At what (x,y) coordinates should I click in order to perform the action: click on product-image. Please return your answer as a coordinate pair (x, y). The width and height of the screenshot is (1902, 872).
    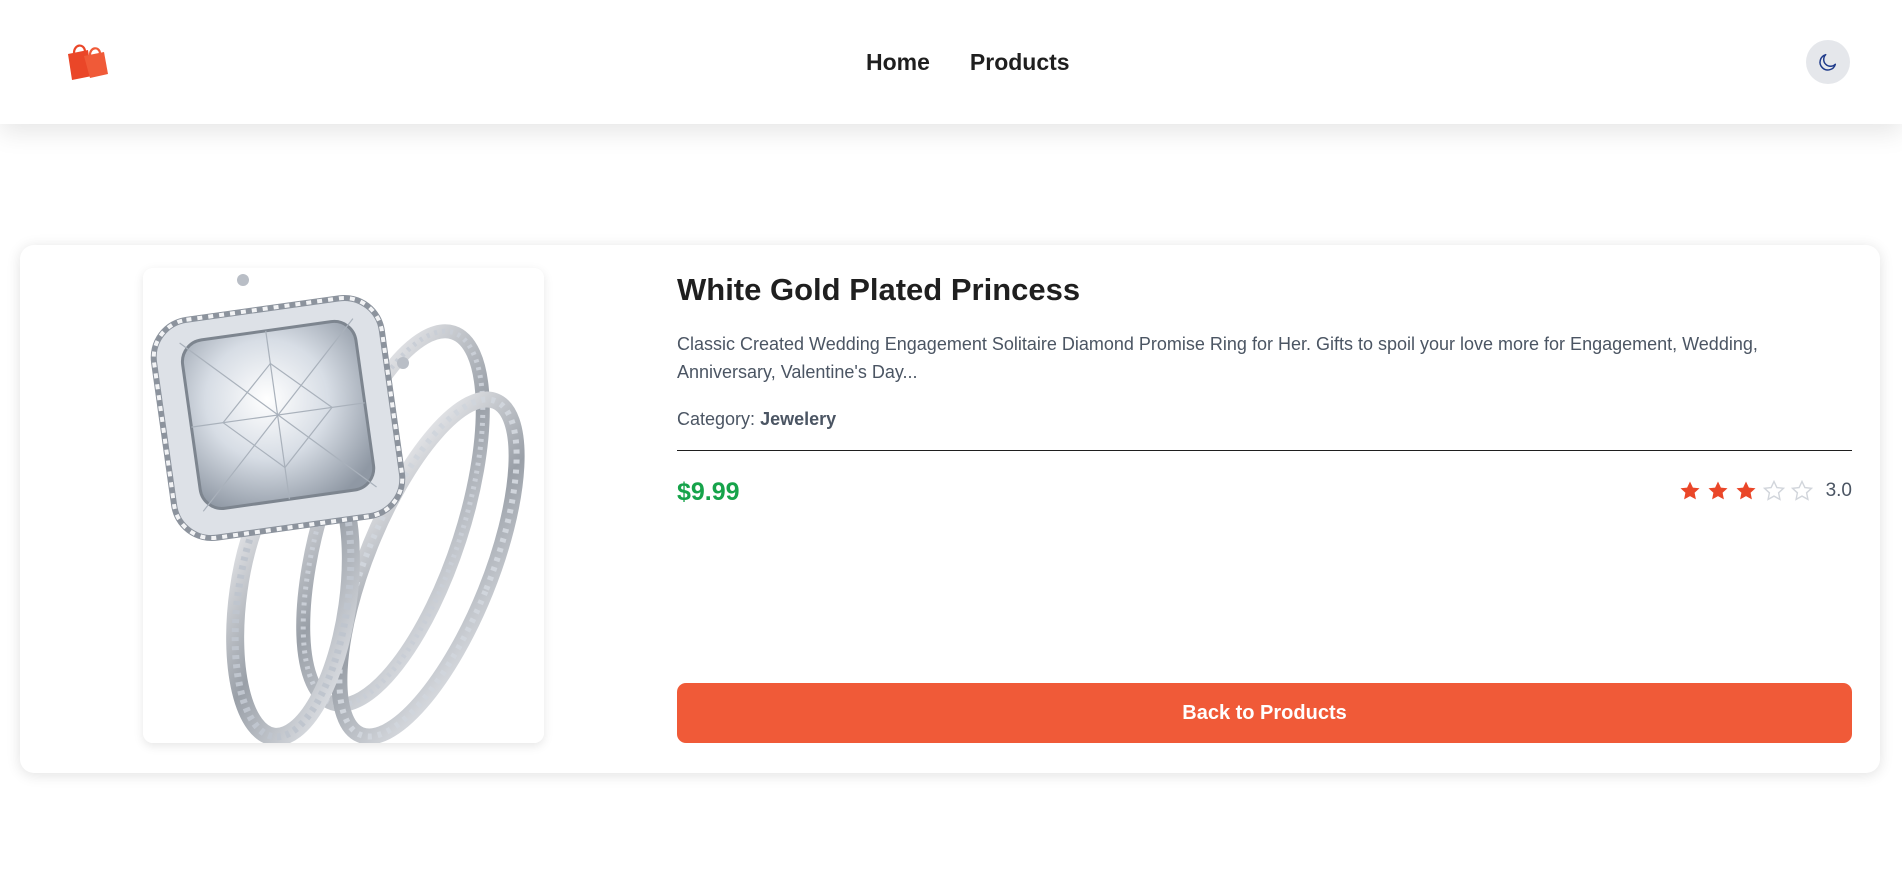
    Looking at the image, I should click on (343, 505).